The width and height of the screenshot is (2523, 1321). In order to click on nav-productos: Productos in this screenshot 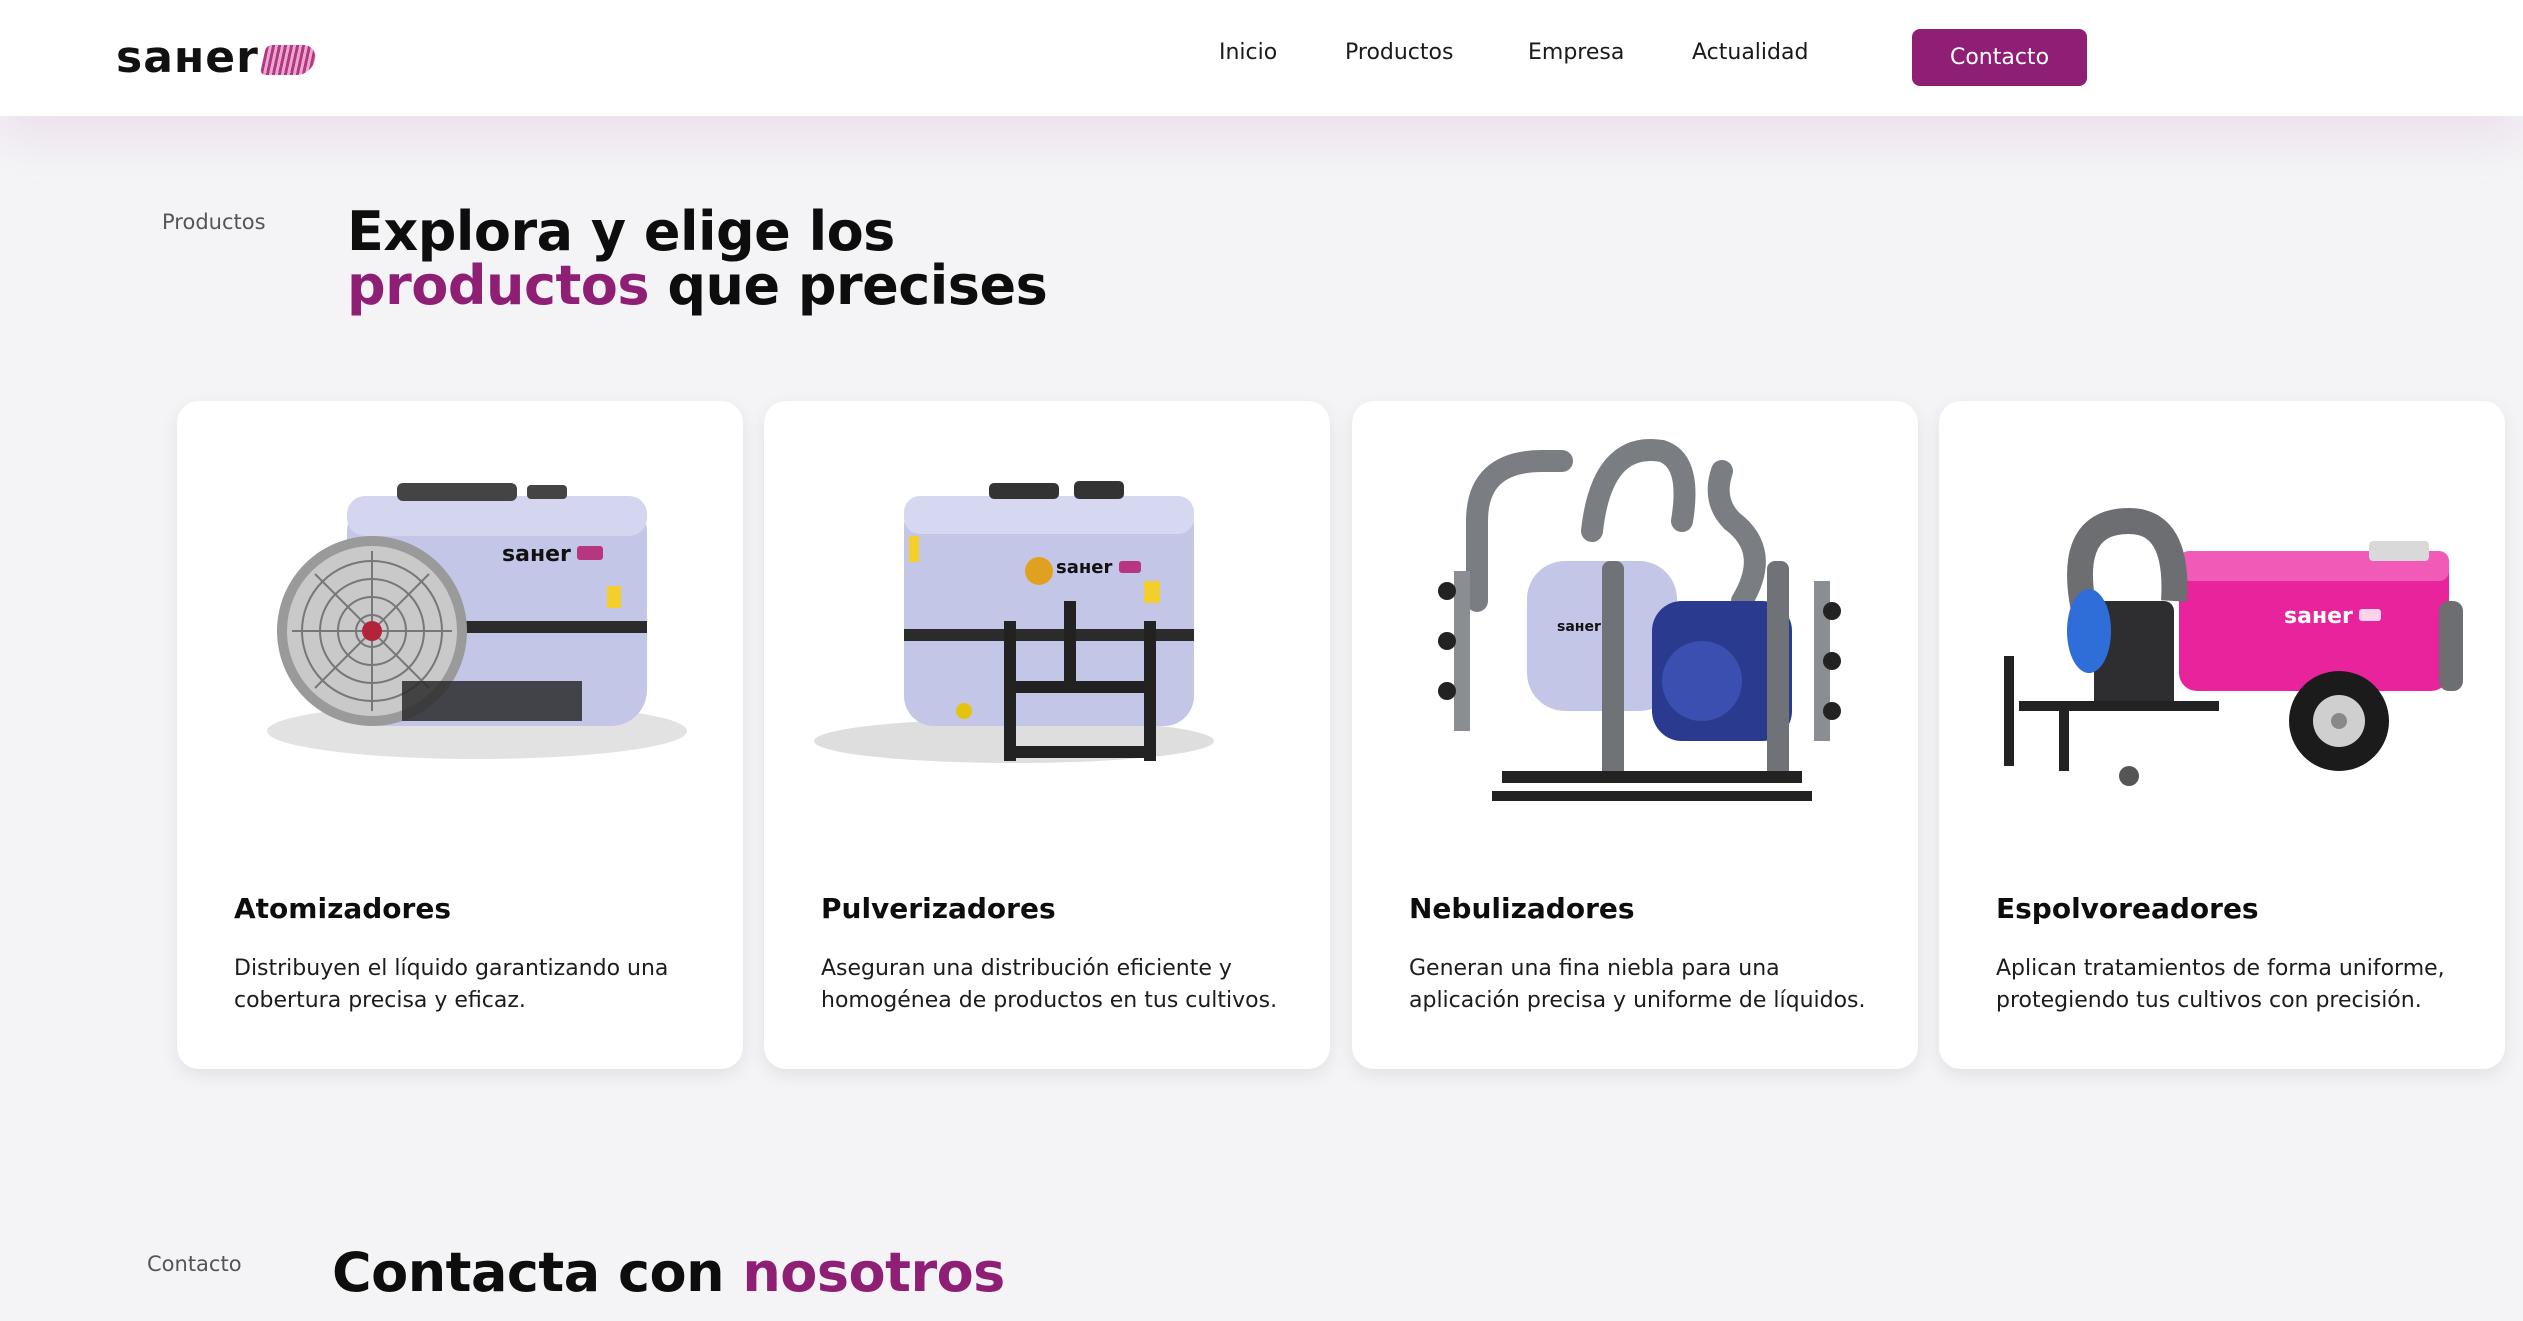, I will do `click(1399, 52)`.